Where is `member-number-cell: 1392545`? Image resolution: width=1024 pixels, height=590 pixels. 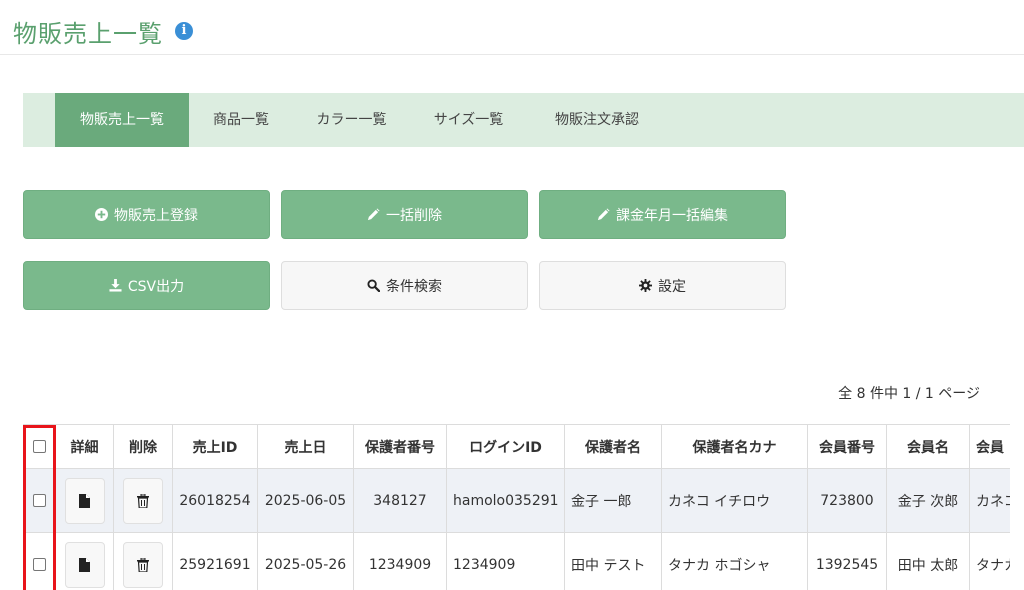
member-number-cell: 1392545 is located at coordinates (847, 561).